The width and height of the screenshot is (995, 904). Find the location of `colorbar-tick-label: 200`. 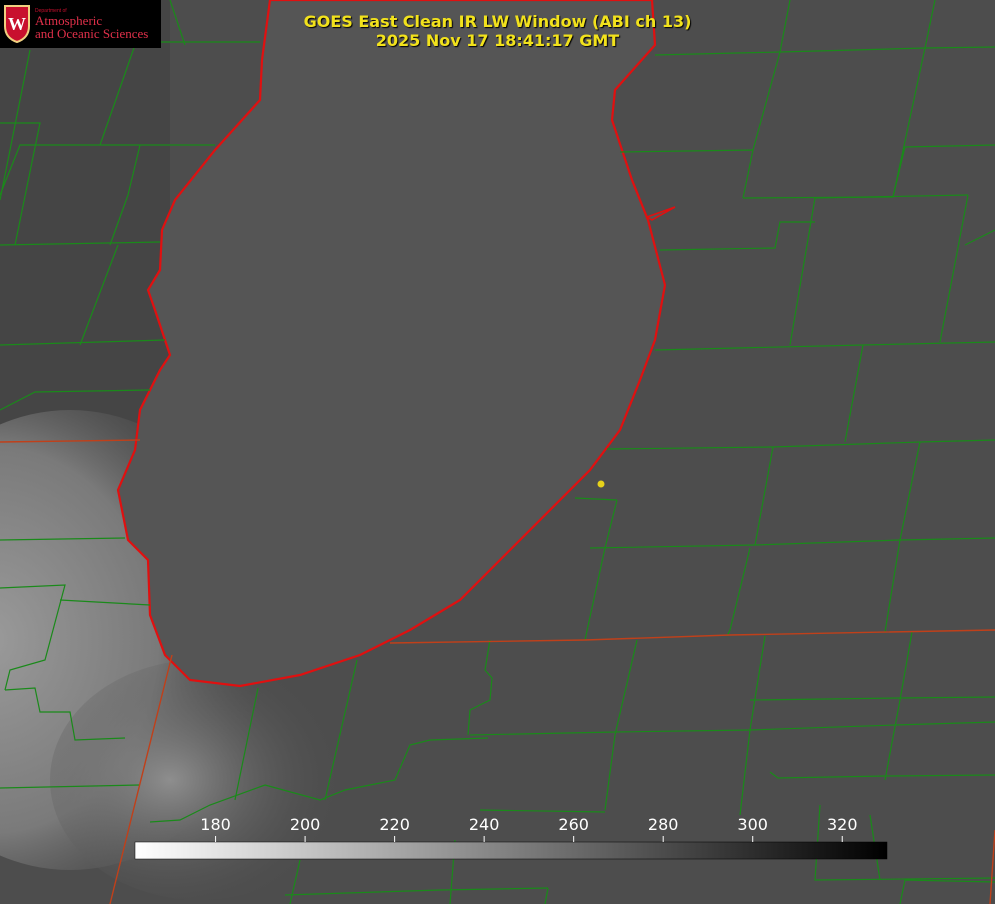

colorbar-tick-label: 200 is located at coordinates (305, 824).